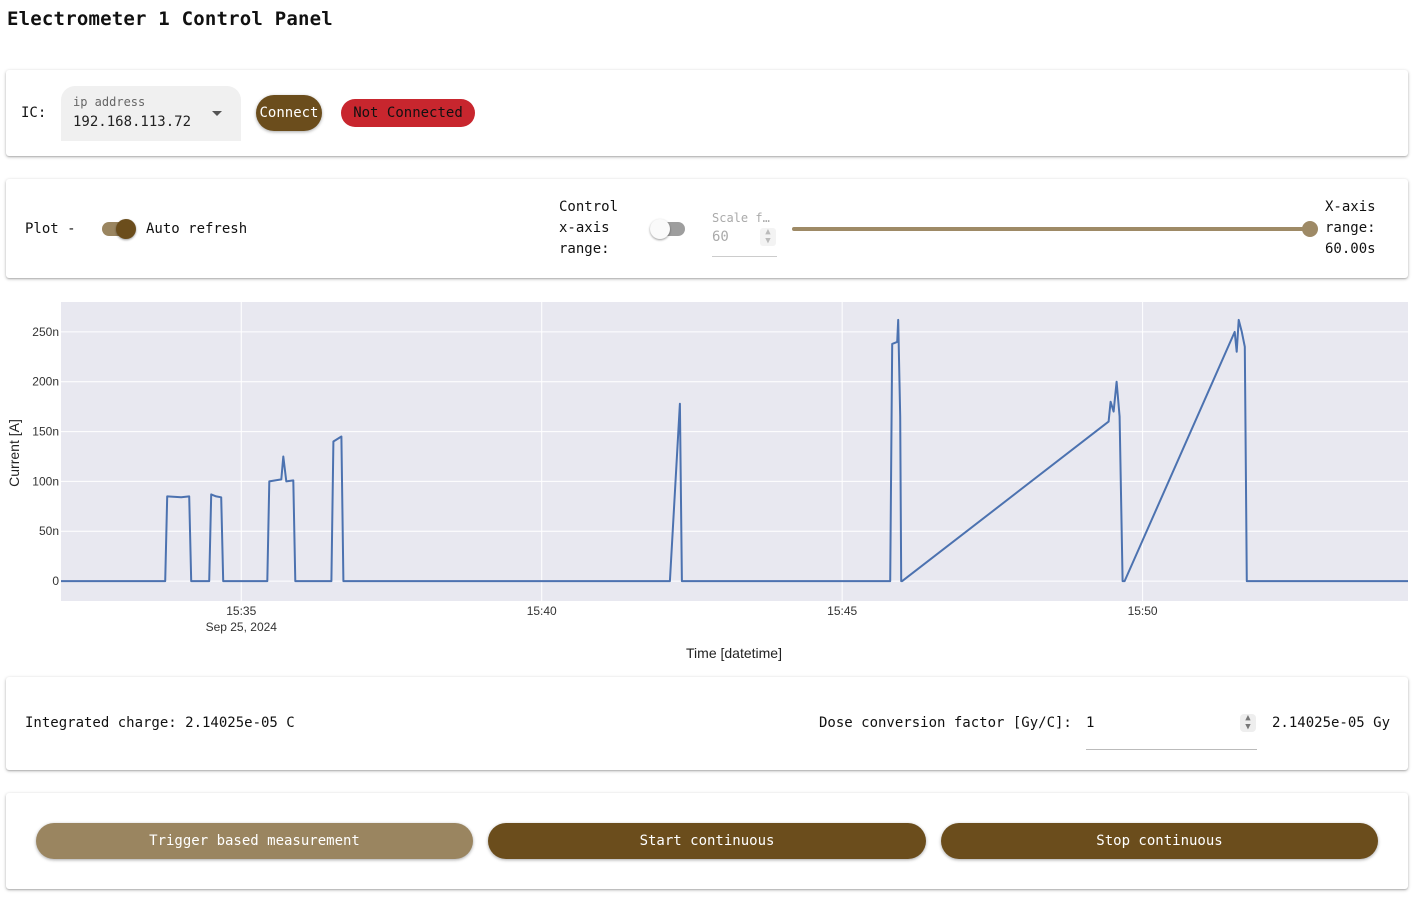 The image size is (1415, 898). Describe the element at coordinates (584, 249) in the screenshot. I see `control-xrange-label-line: range:` at that location.